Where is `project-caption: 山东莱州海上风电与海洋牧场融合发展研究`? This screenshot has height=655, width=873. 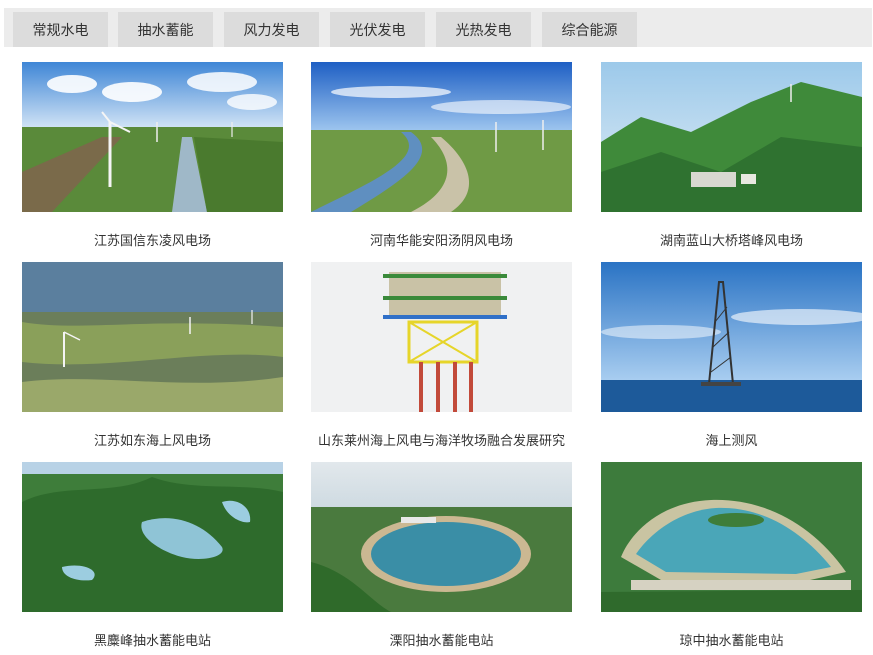
project-caption: 山东莱州海上风电与海洋牧场融合发展研究 is located at coordinates (441, 439).